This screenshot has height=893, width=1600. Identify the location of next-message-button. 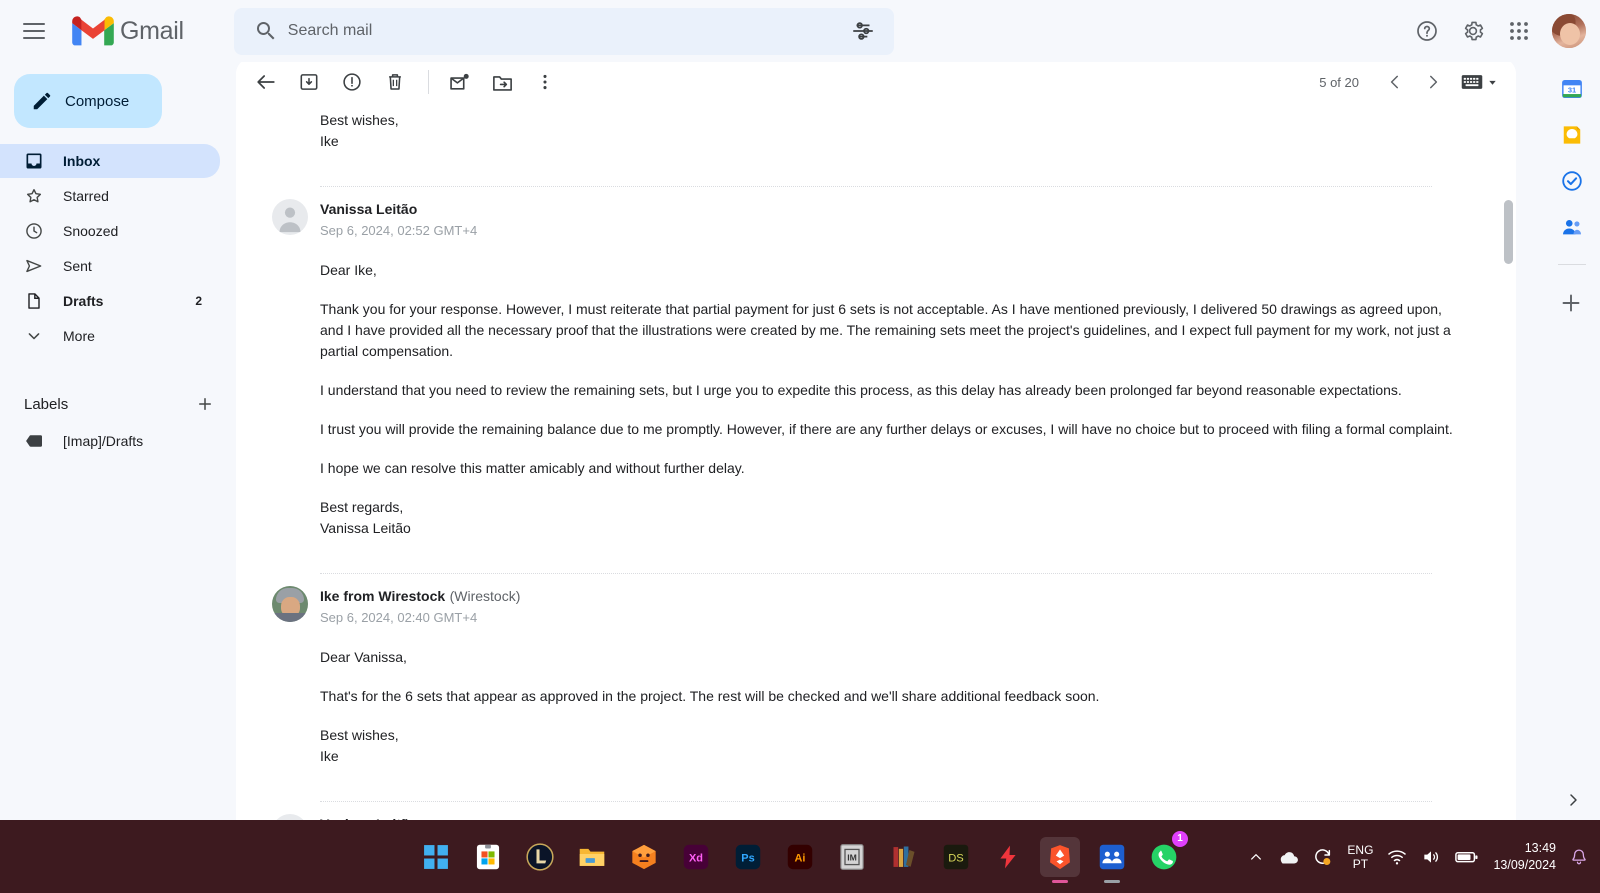
(1433, 82).